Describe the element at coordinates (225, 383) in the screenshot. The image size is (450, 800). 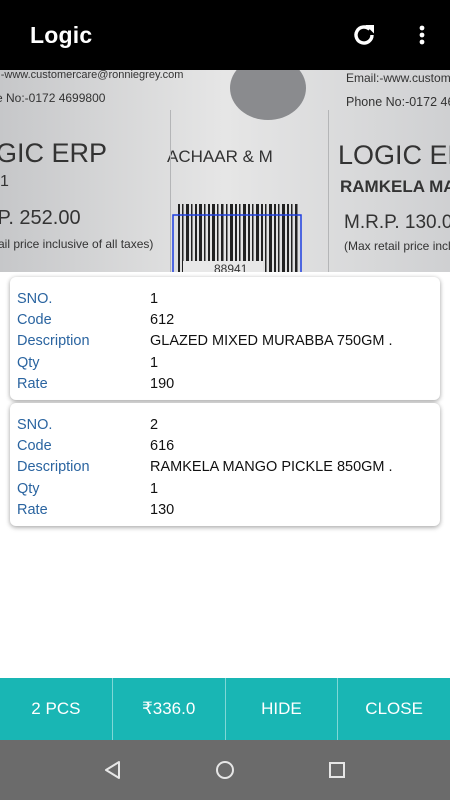
I see `rate-row: Rate 190` at that location.